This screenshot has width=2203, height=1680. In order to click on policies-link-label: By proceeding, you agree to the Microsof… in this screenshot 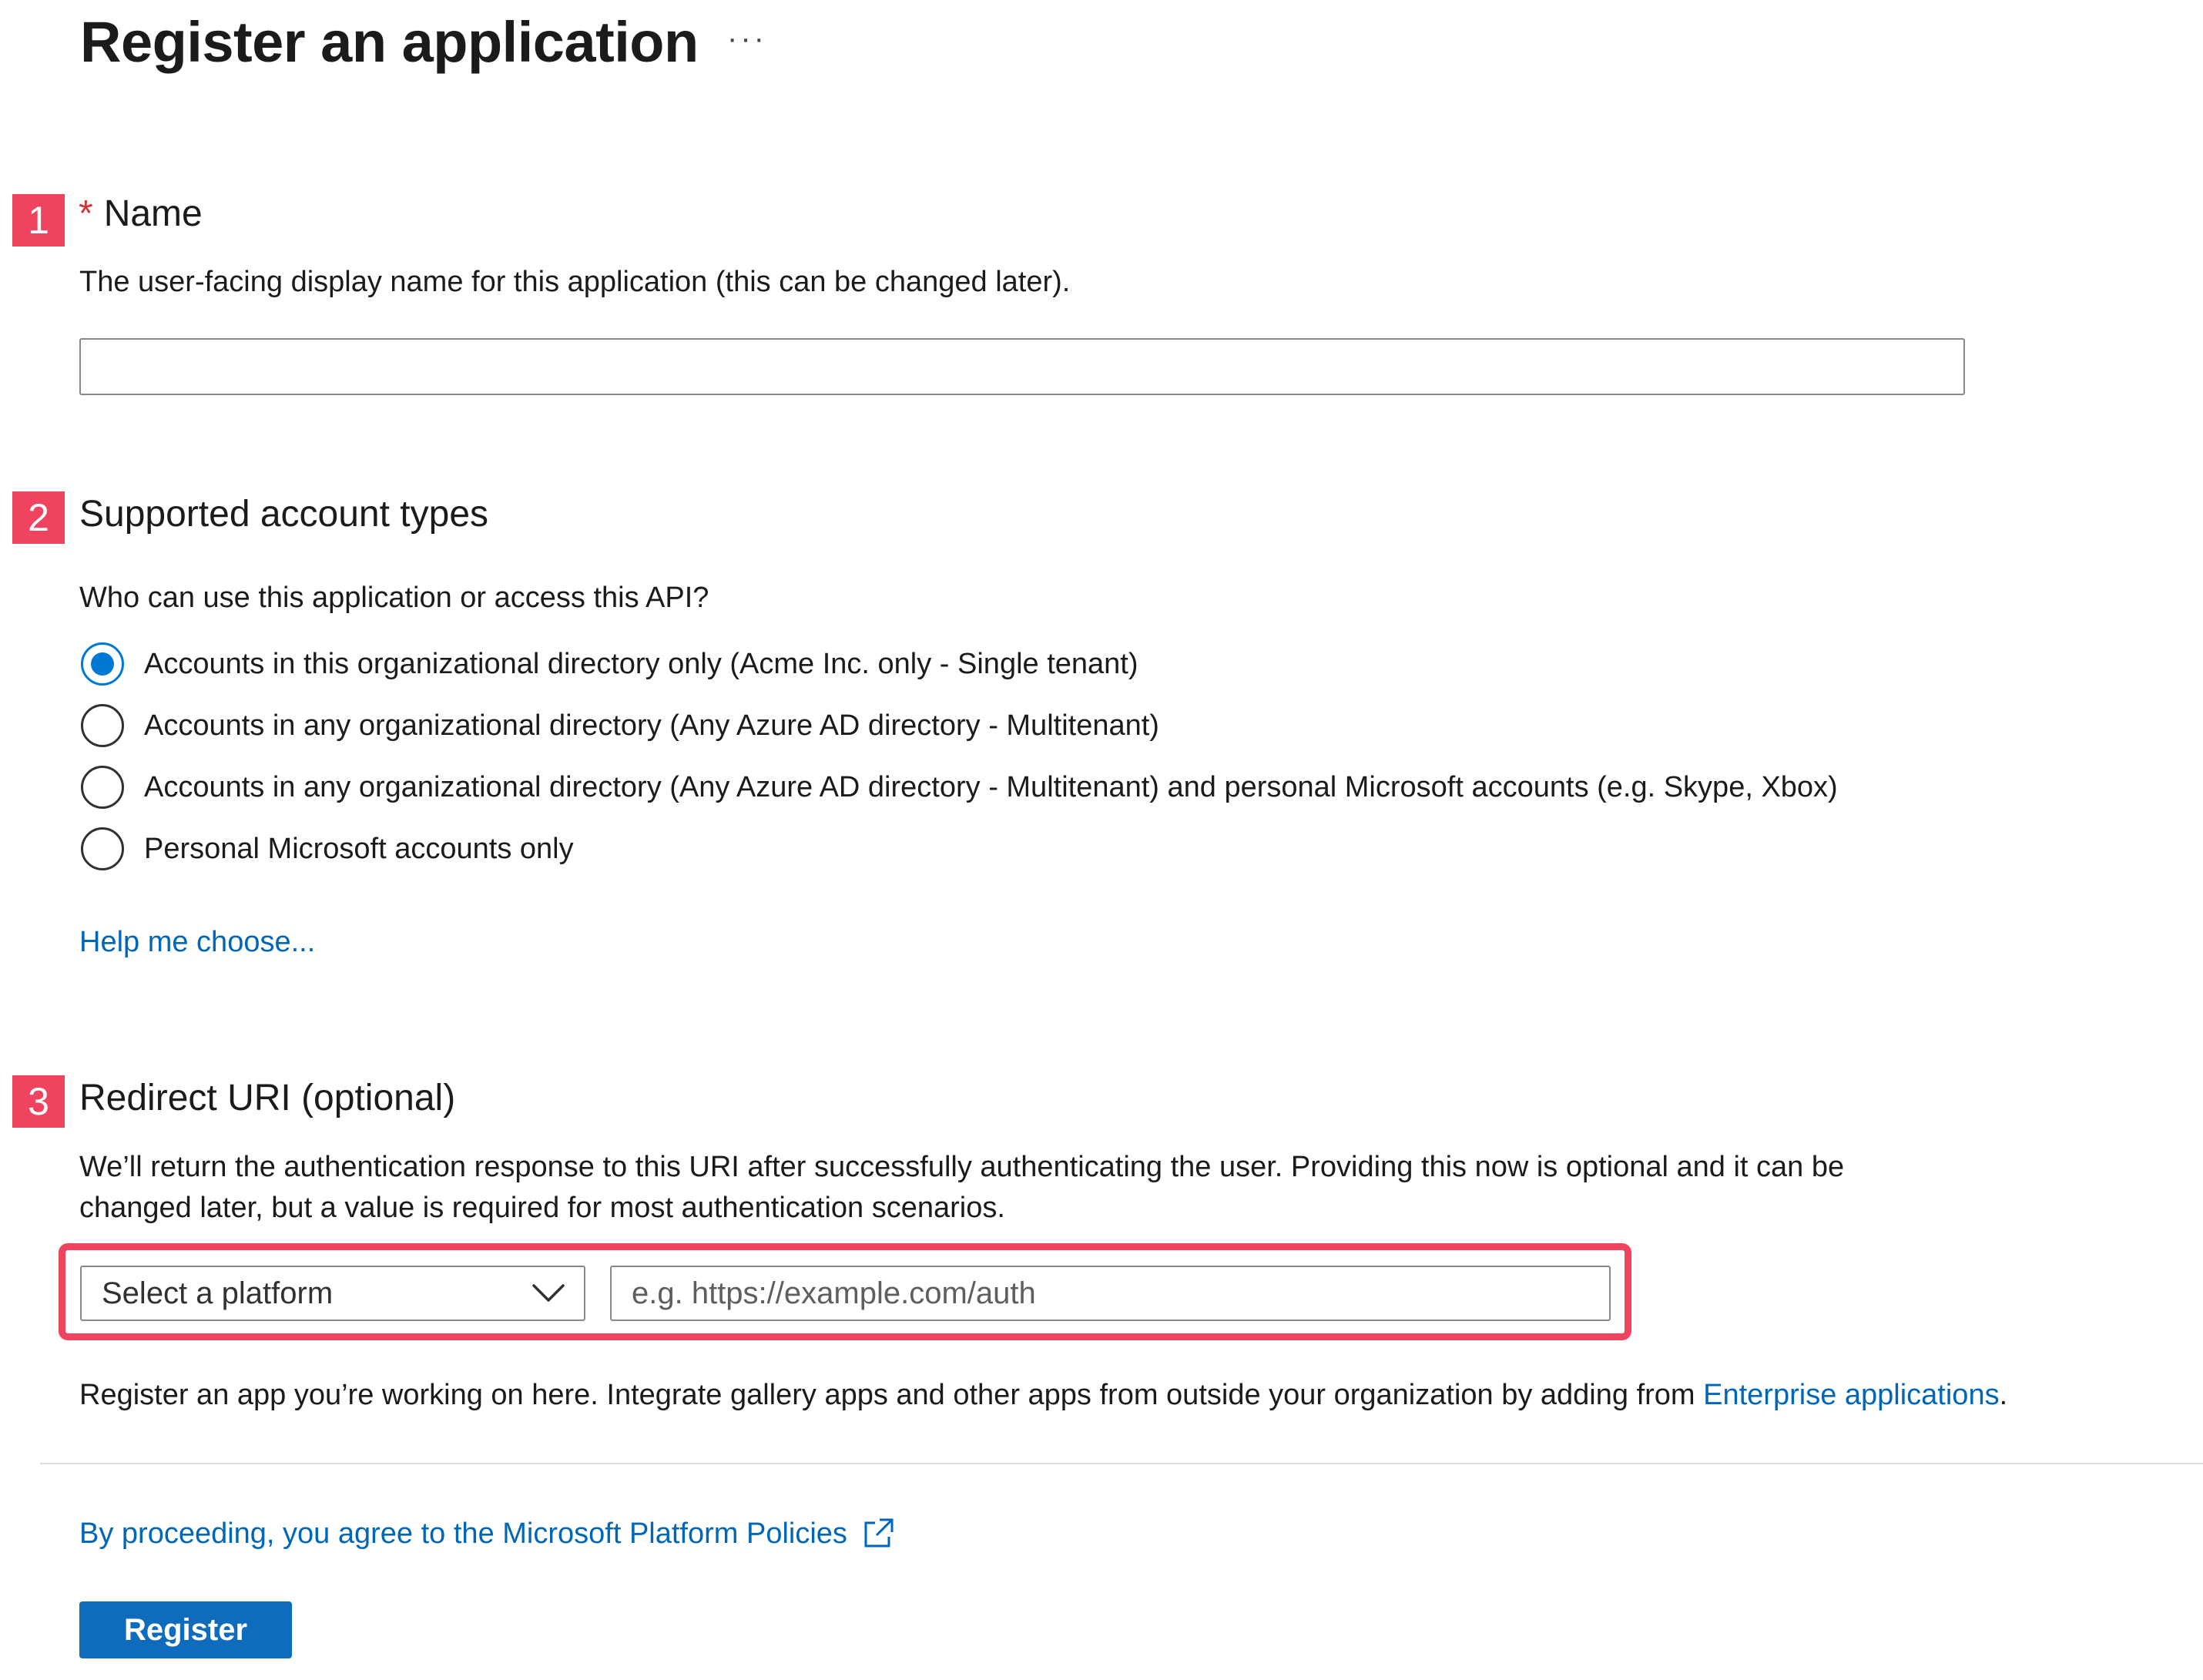, I will do `click(463, 1533)`.